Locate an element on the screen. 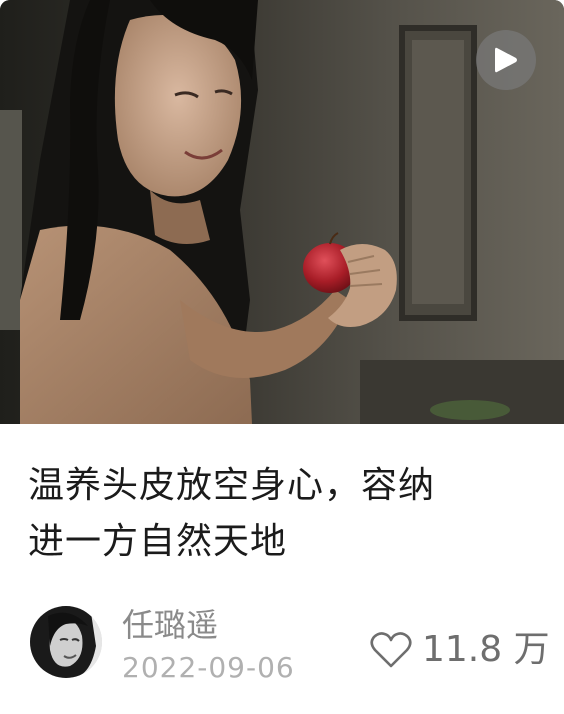 This screenshot has width=564, height=714. post-date: 2022-09-06 is located at coordinates (208, 667).